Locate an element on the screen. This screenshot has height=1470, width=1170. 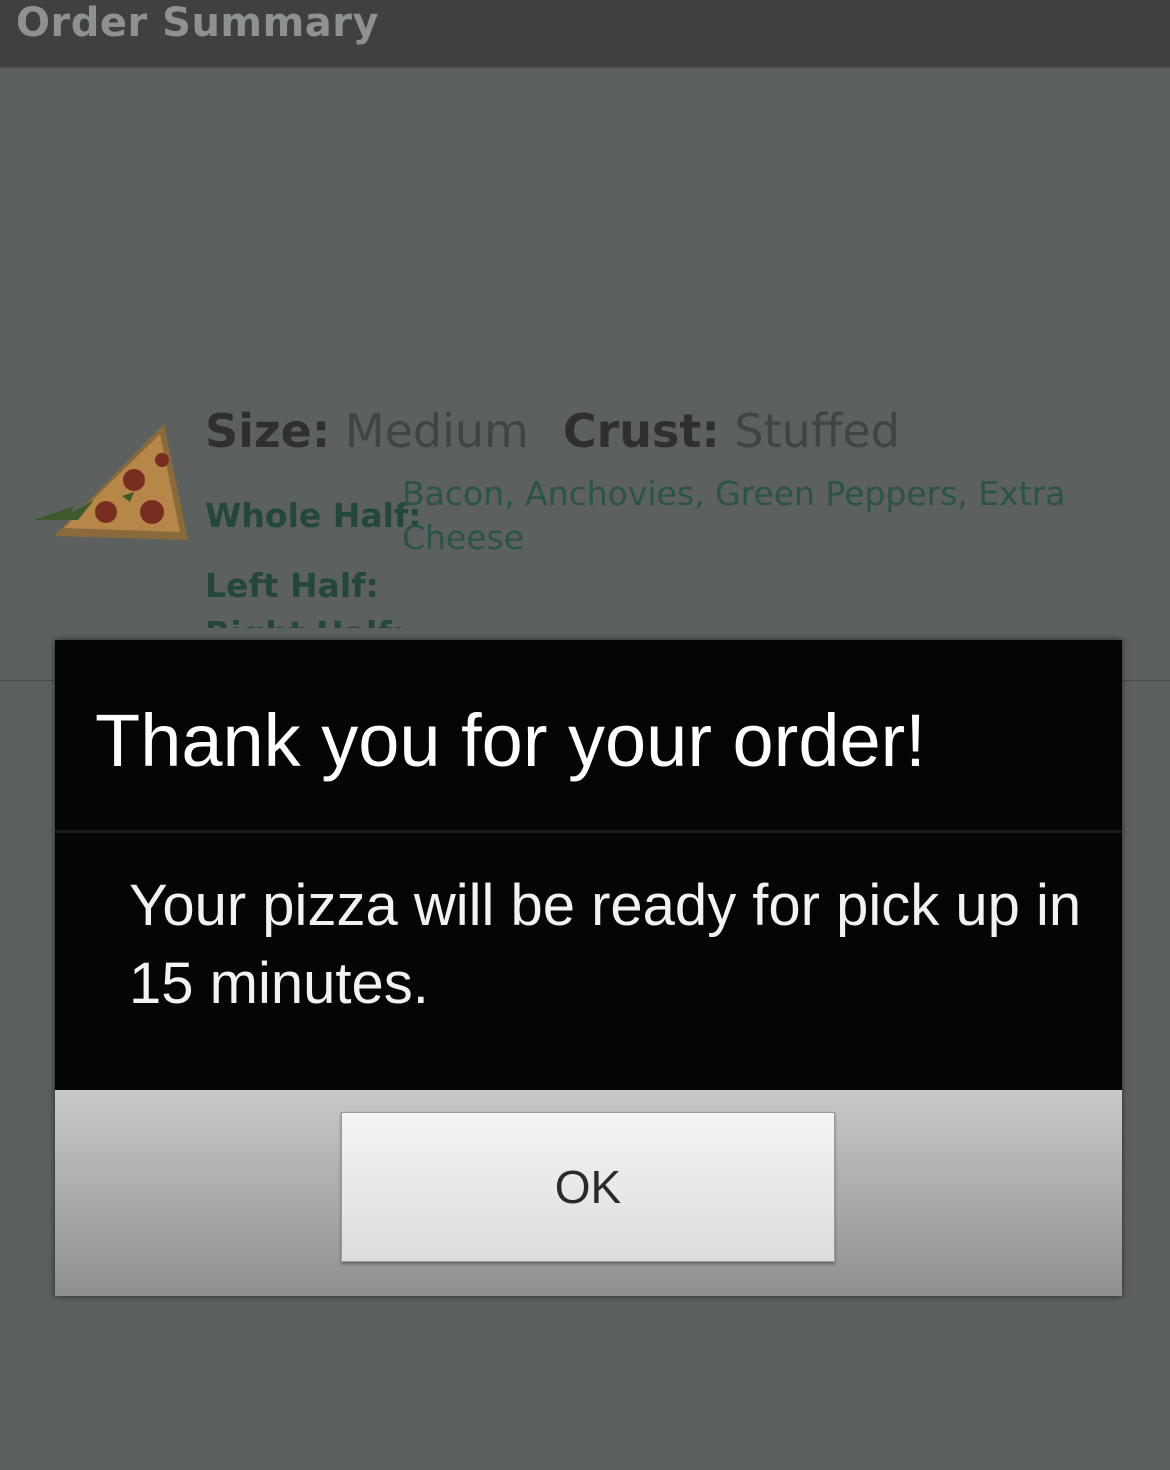
left-half-label: Left Half: is located at coordinates (292, 585).